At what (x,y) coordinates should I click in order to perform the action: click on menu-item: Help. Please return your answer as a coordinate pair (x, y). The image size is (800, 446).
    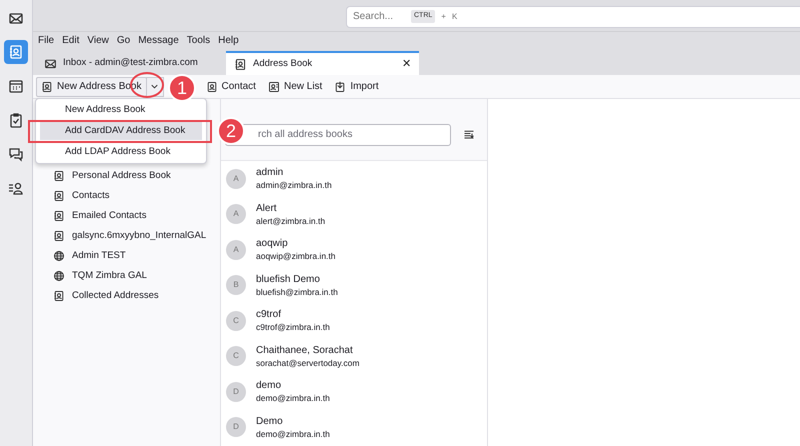
    Looking at the image, I should click on (228, 40).